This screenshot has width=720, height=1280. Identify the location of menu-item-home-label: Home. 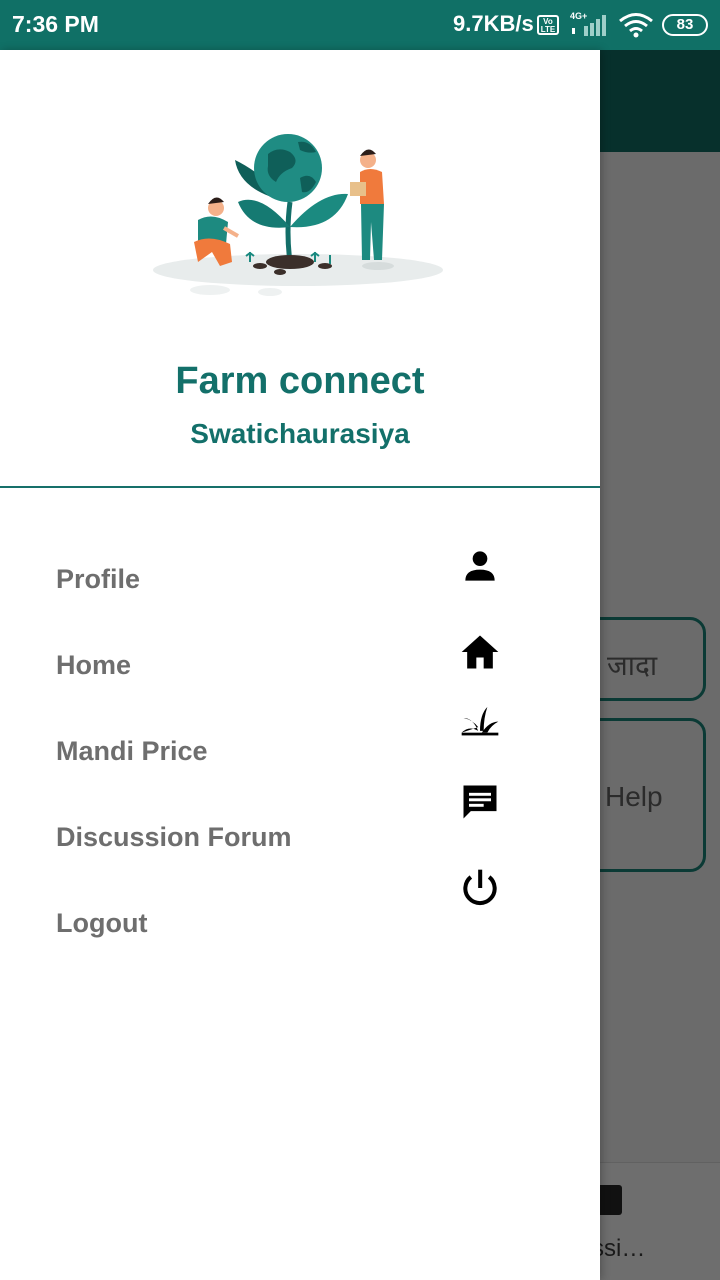
(94, 665).